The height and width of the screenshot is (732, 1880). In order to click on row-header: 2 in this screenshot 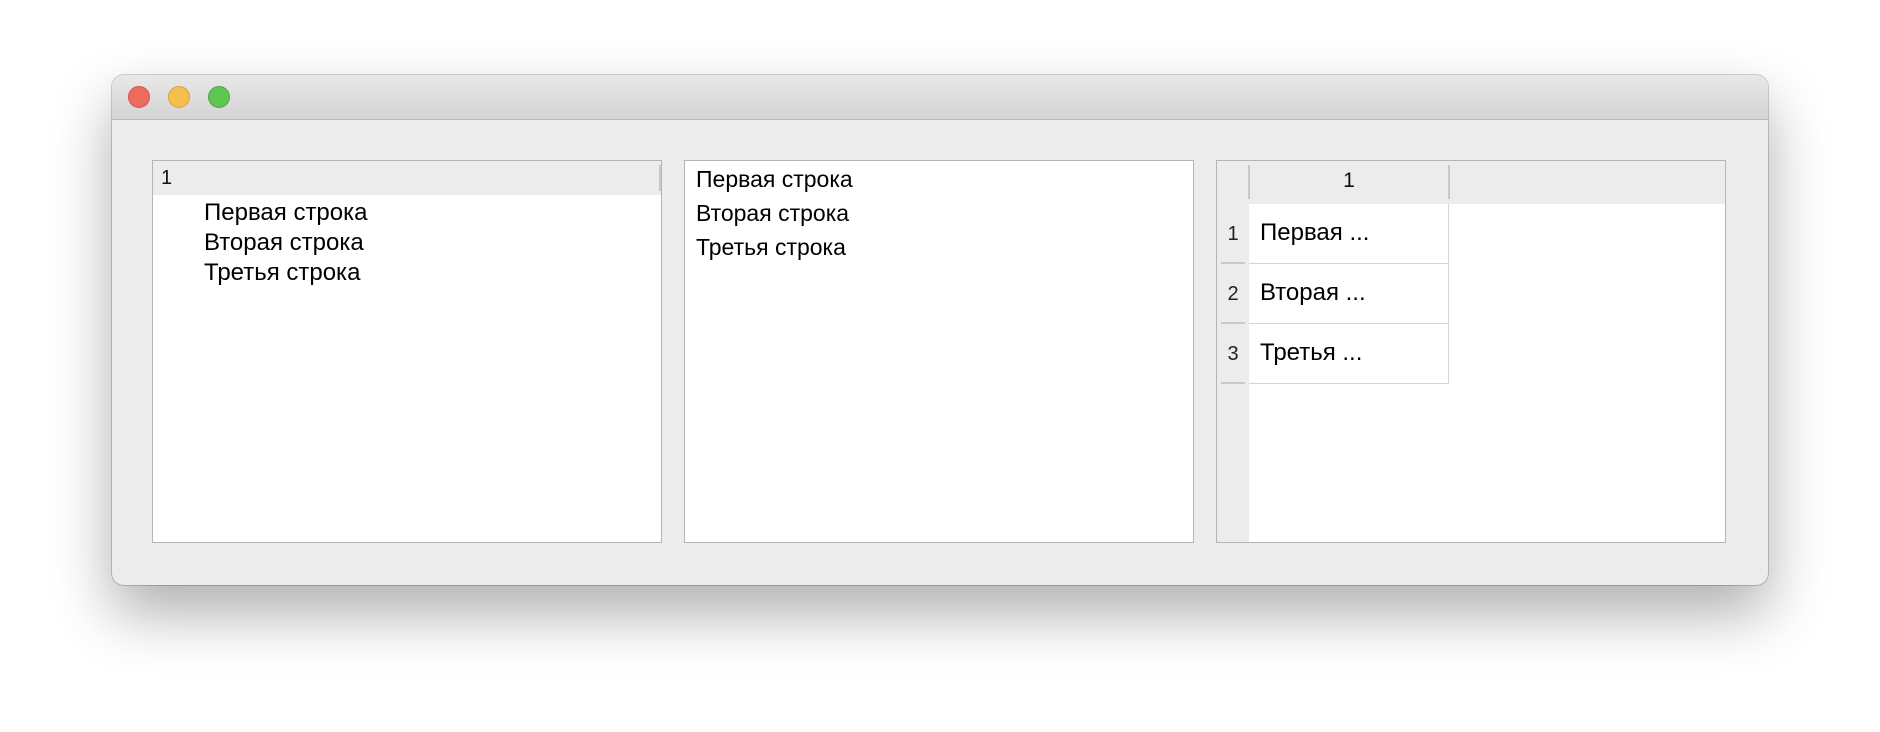, I will do `click(1233, 294)`.